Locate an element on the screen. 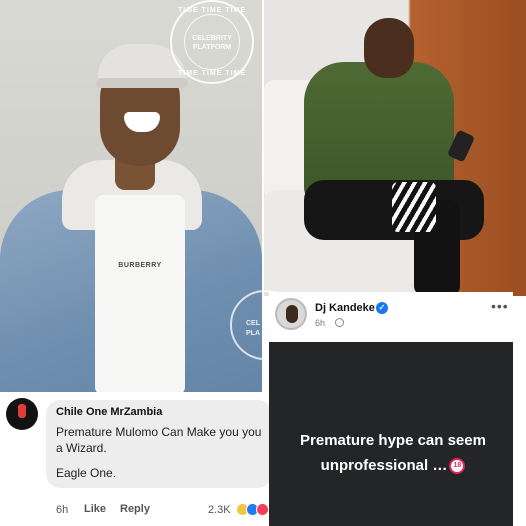 The width and height of the screenshot is (526, 526). pants-stripes is located at coordinates (414, 207).